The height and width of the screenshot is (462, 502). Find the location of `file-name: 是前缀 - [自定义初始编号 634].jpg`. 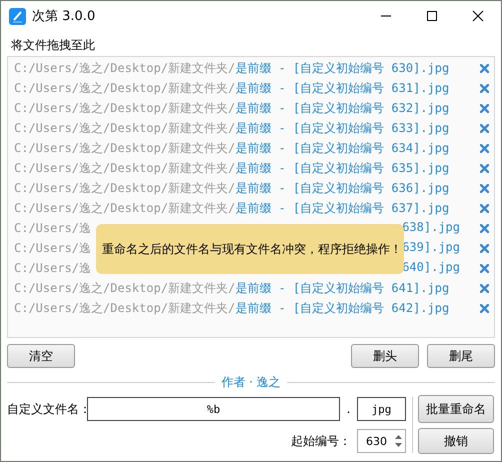

file-name: 是前缀 - [自定义初始编号 634].jpg is located at coordinates (342, 148).